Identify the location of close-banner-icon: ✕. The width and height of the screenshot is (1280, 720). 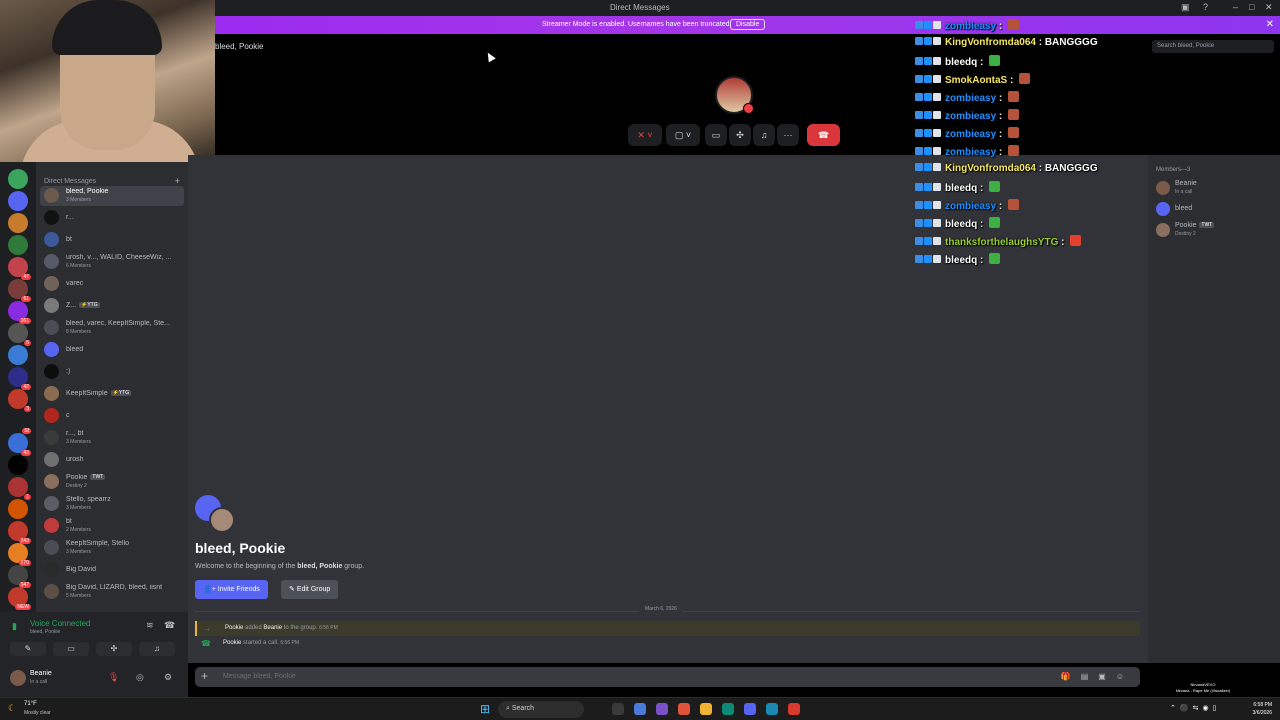
(1270, 24).